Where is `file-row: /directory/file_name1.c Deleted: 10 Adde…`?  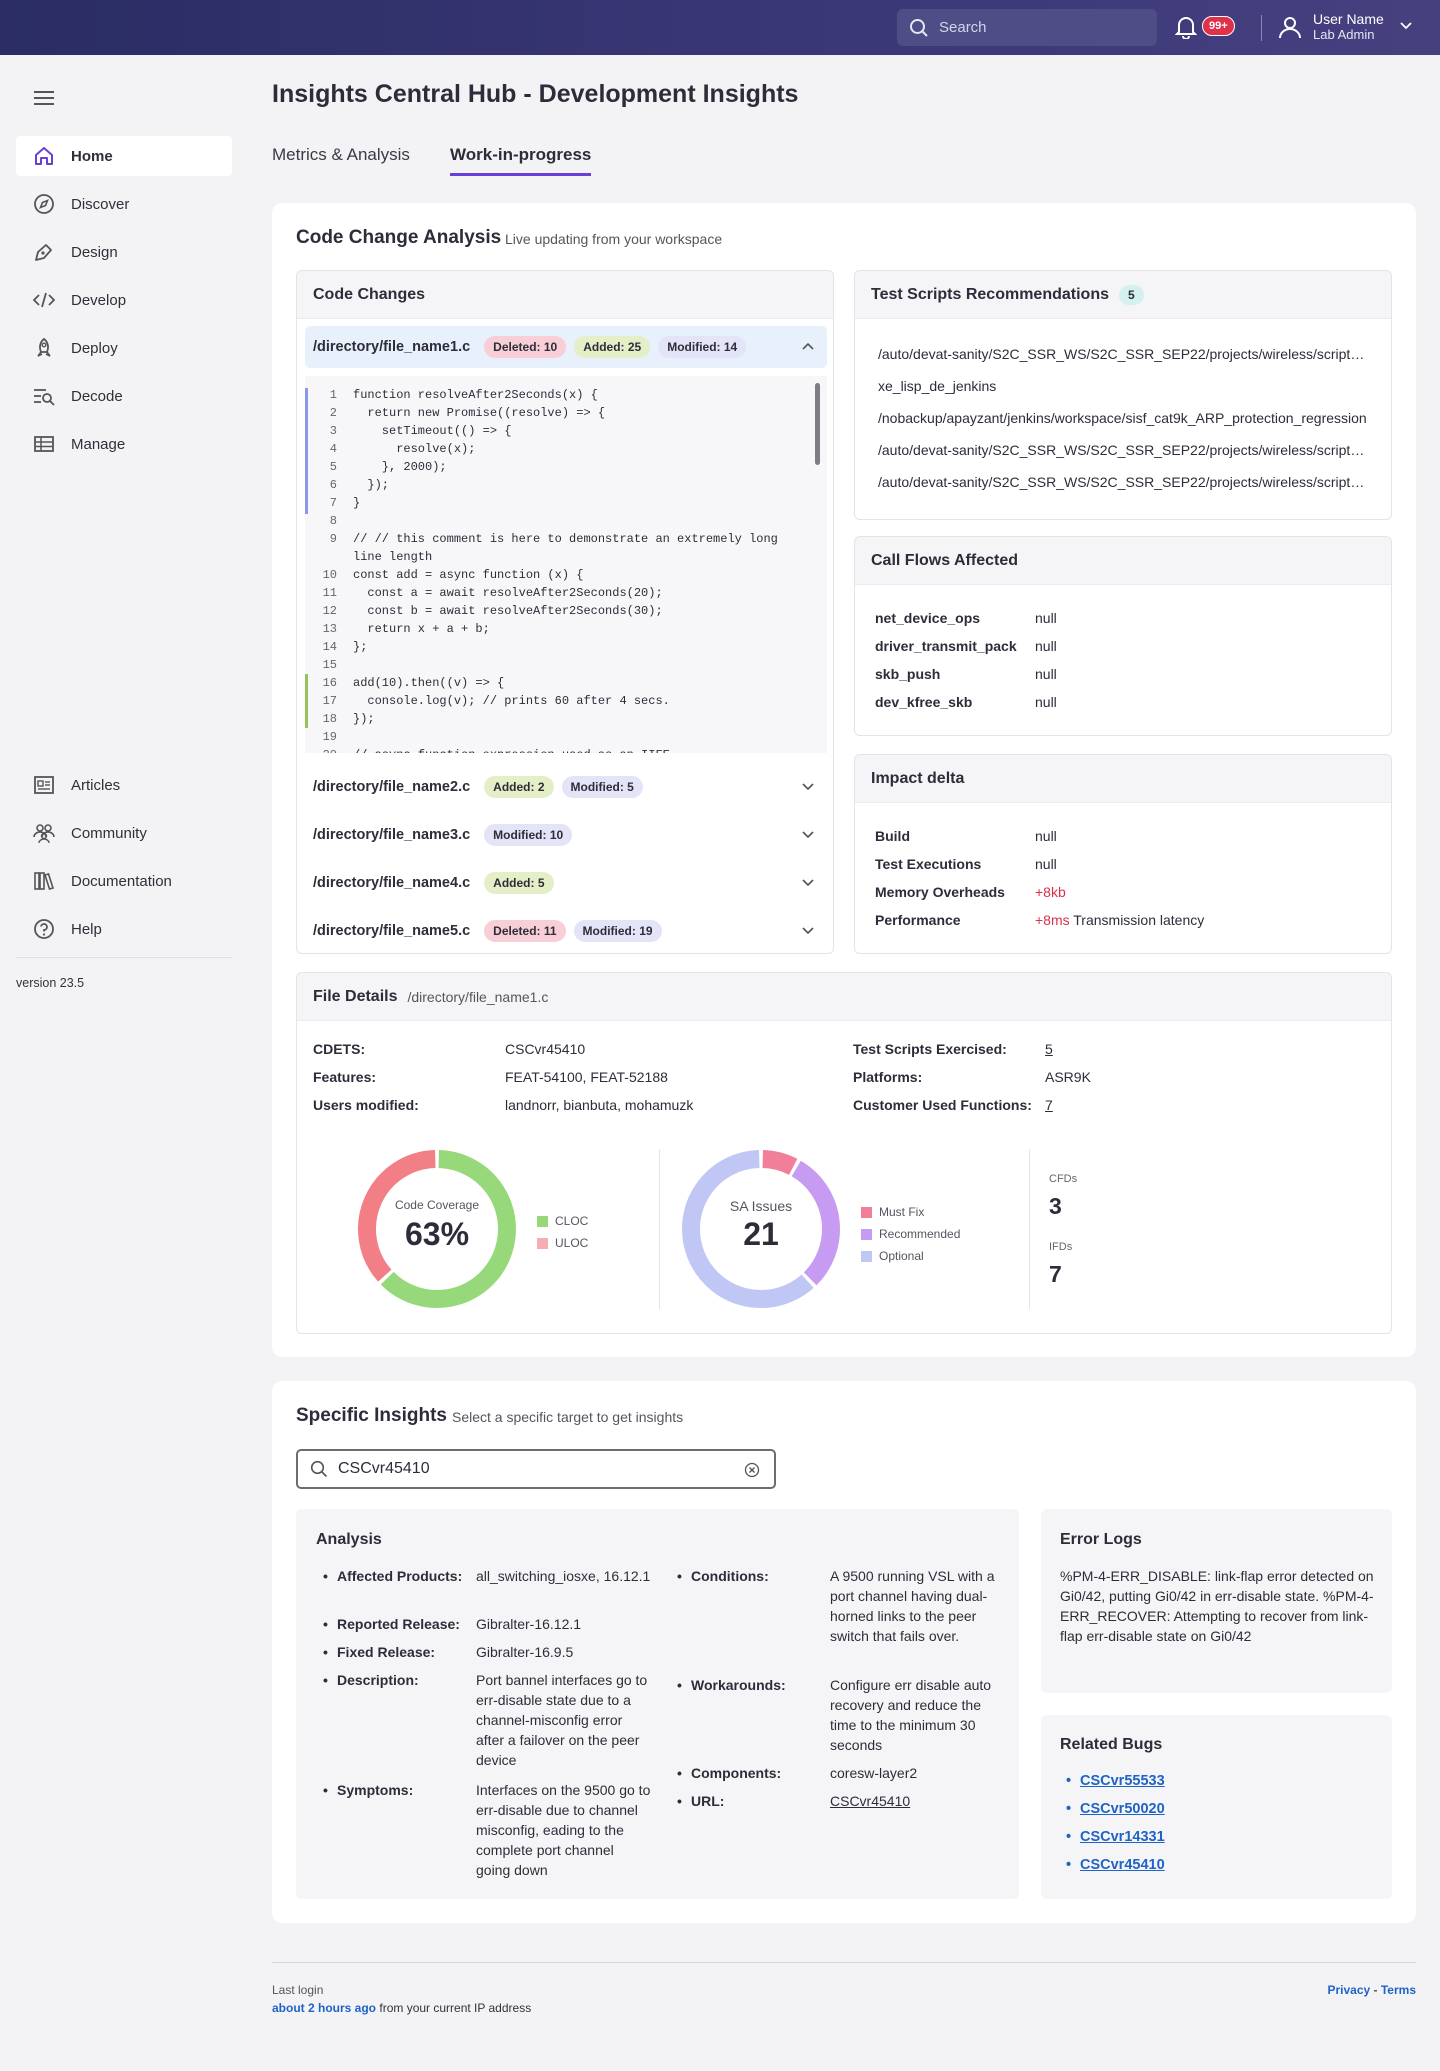
file-row: /directory/file_name1.c Deleted: 10 Adde… is located at coordinates (566, 347).